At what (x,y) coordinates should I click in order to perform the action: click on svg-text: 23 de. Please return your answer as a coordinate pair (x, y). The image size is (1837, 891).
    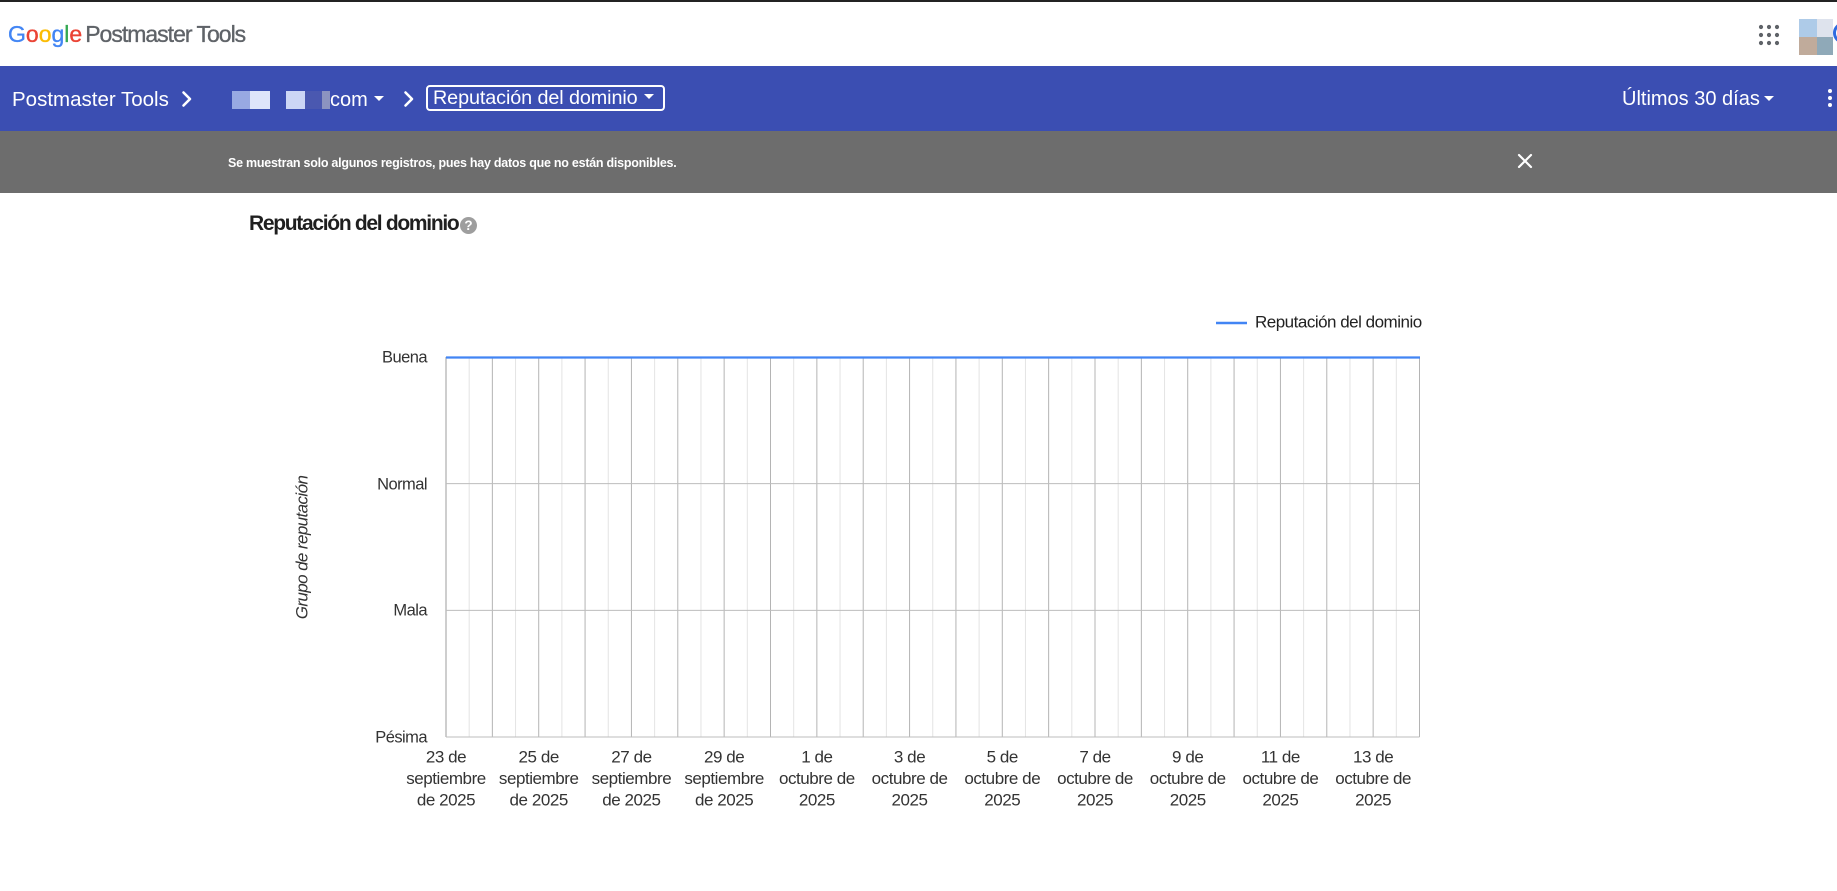
    Looking at the image, I should click on (446, 757).